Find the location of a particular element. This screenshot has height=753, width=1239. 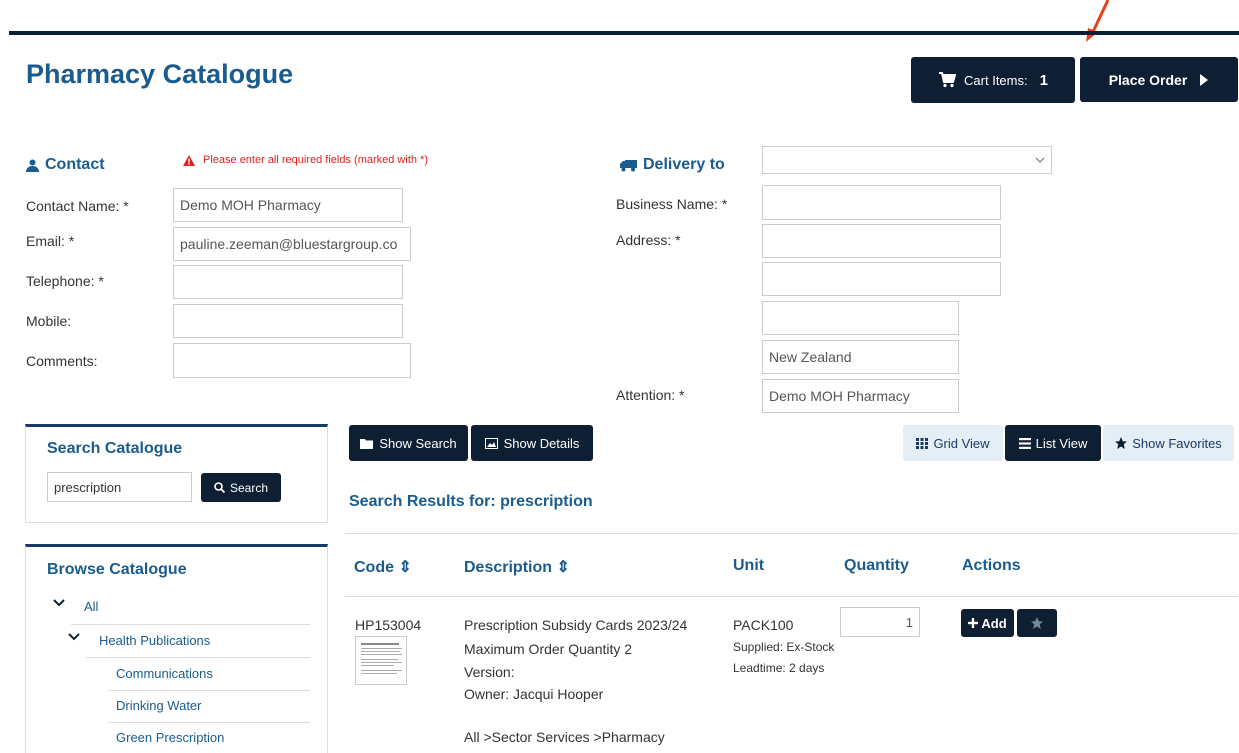

cart-button: Cart Items: 1 is located at coordinates (993, 80).